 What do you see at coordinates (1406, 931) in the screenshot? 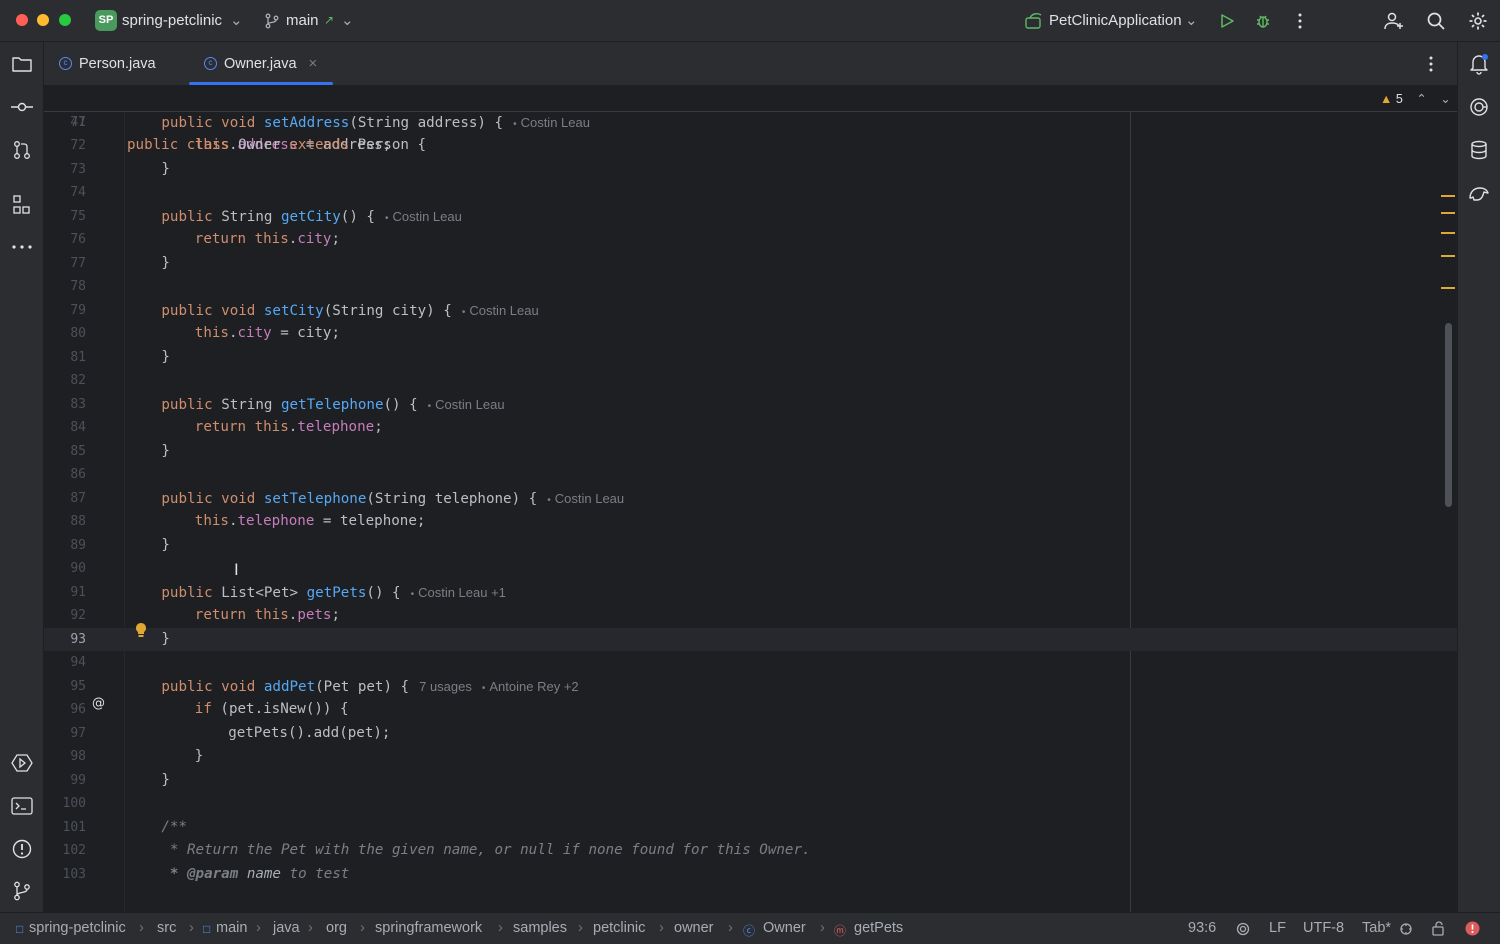
I see `code-style-icon` at bounding box center [1406, 931].